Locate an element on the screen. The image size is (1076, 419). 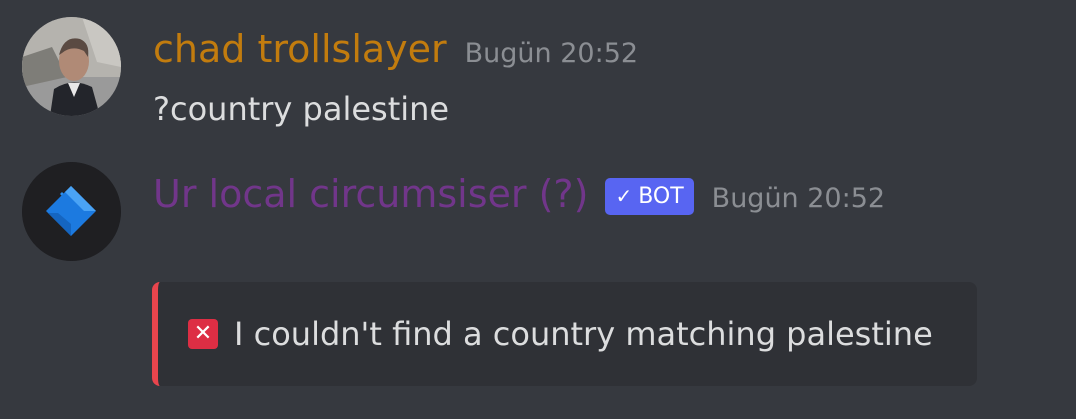
user-avatar is located at coordinates (71, 66).